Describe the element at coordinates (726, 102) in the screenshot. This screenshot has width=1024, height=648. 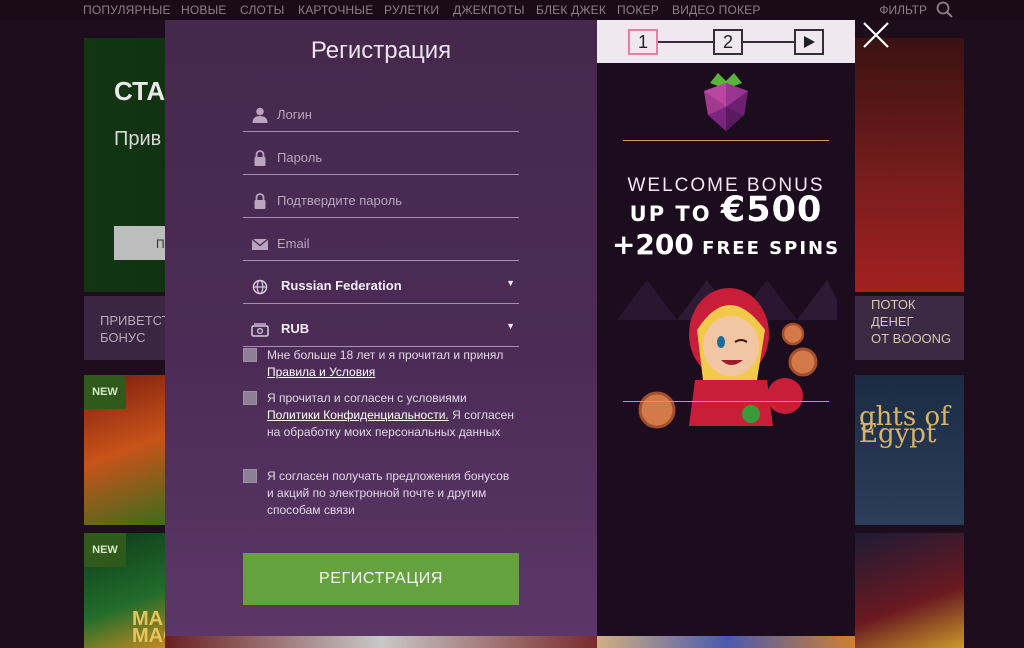
I see `raspberry-logo` at that location.